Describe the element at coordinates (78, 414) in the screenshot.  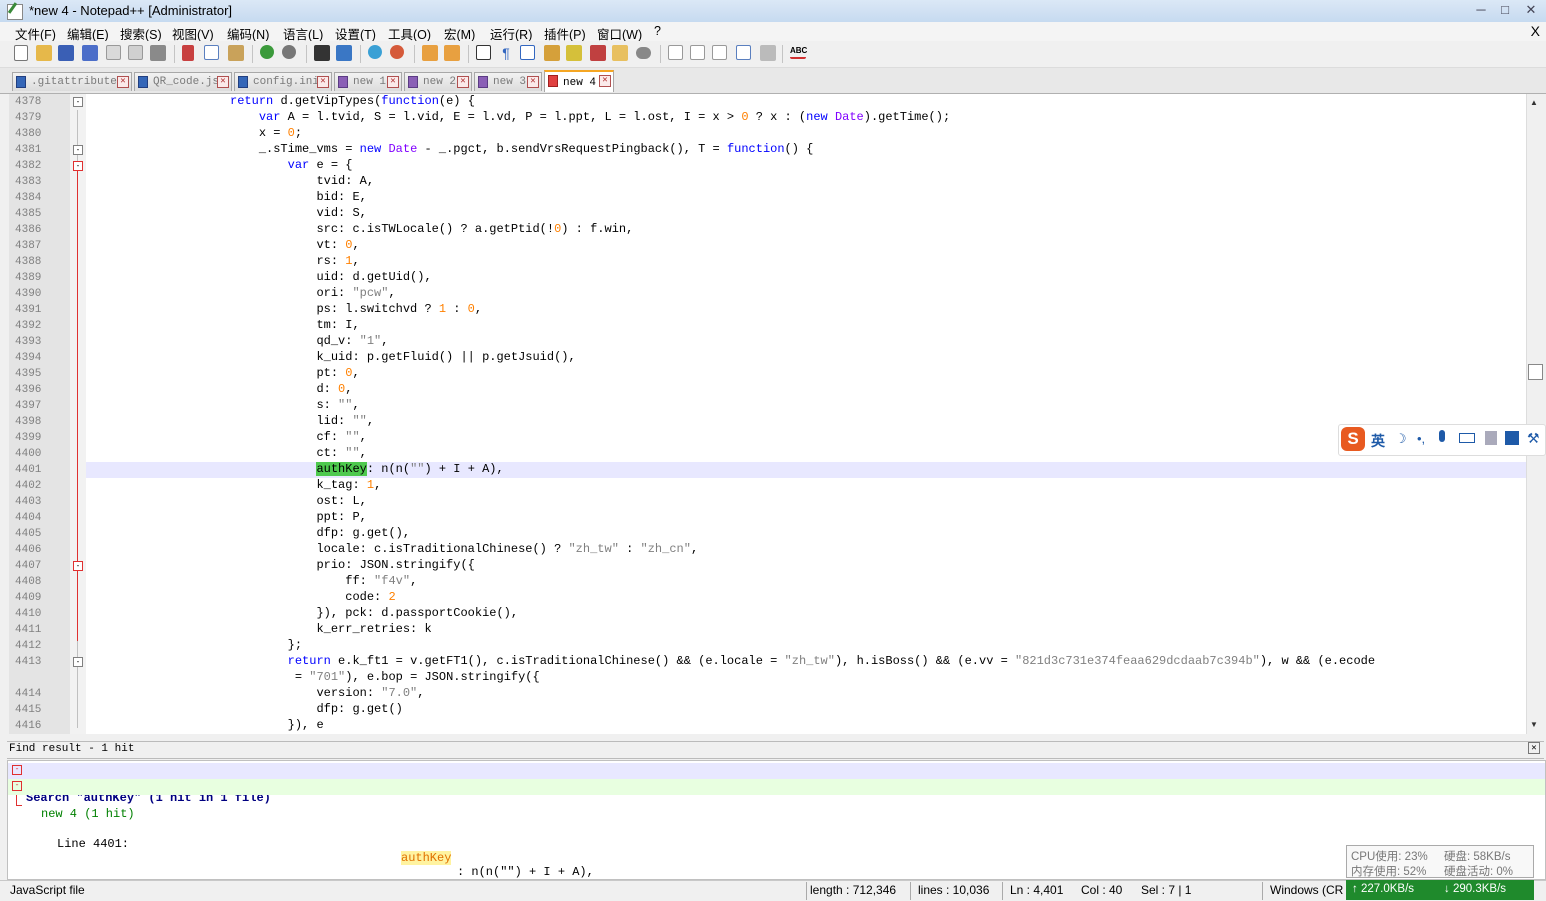
I see `fold-margin: - - - - -` at that location.